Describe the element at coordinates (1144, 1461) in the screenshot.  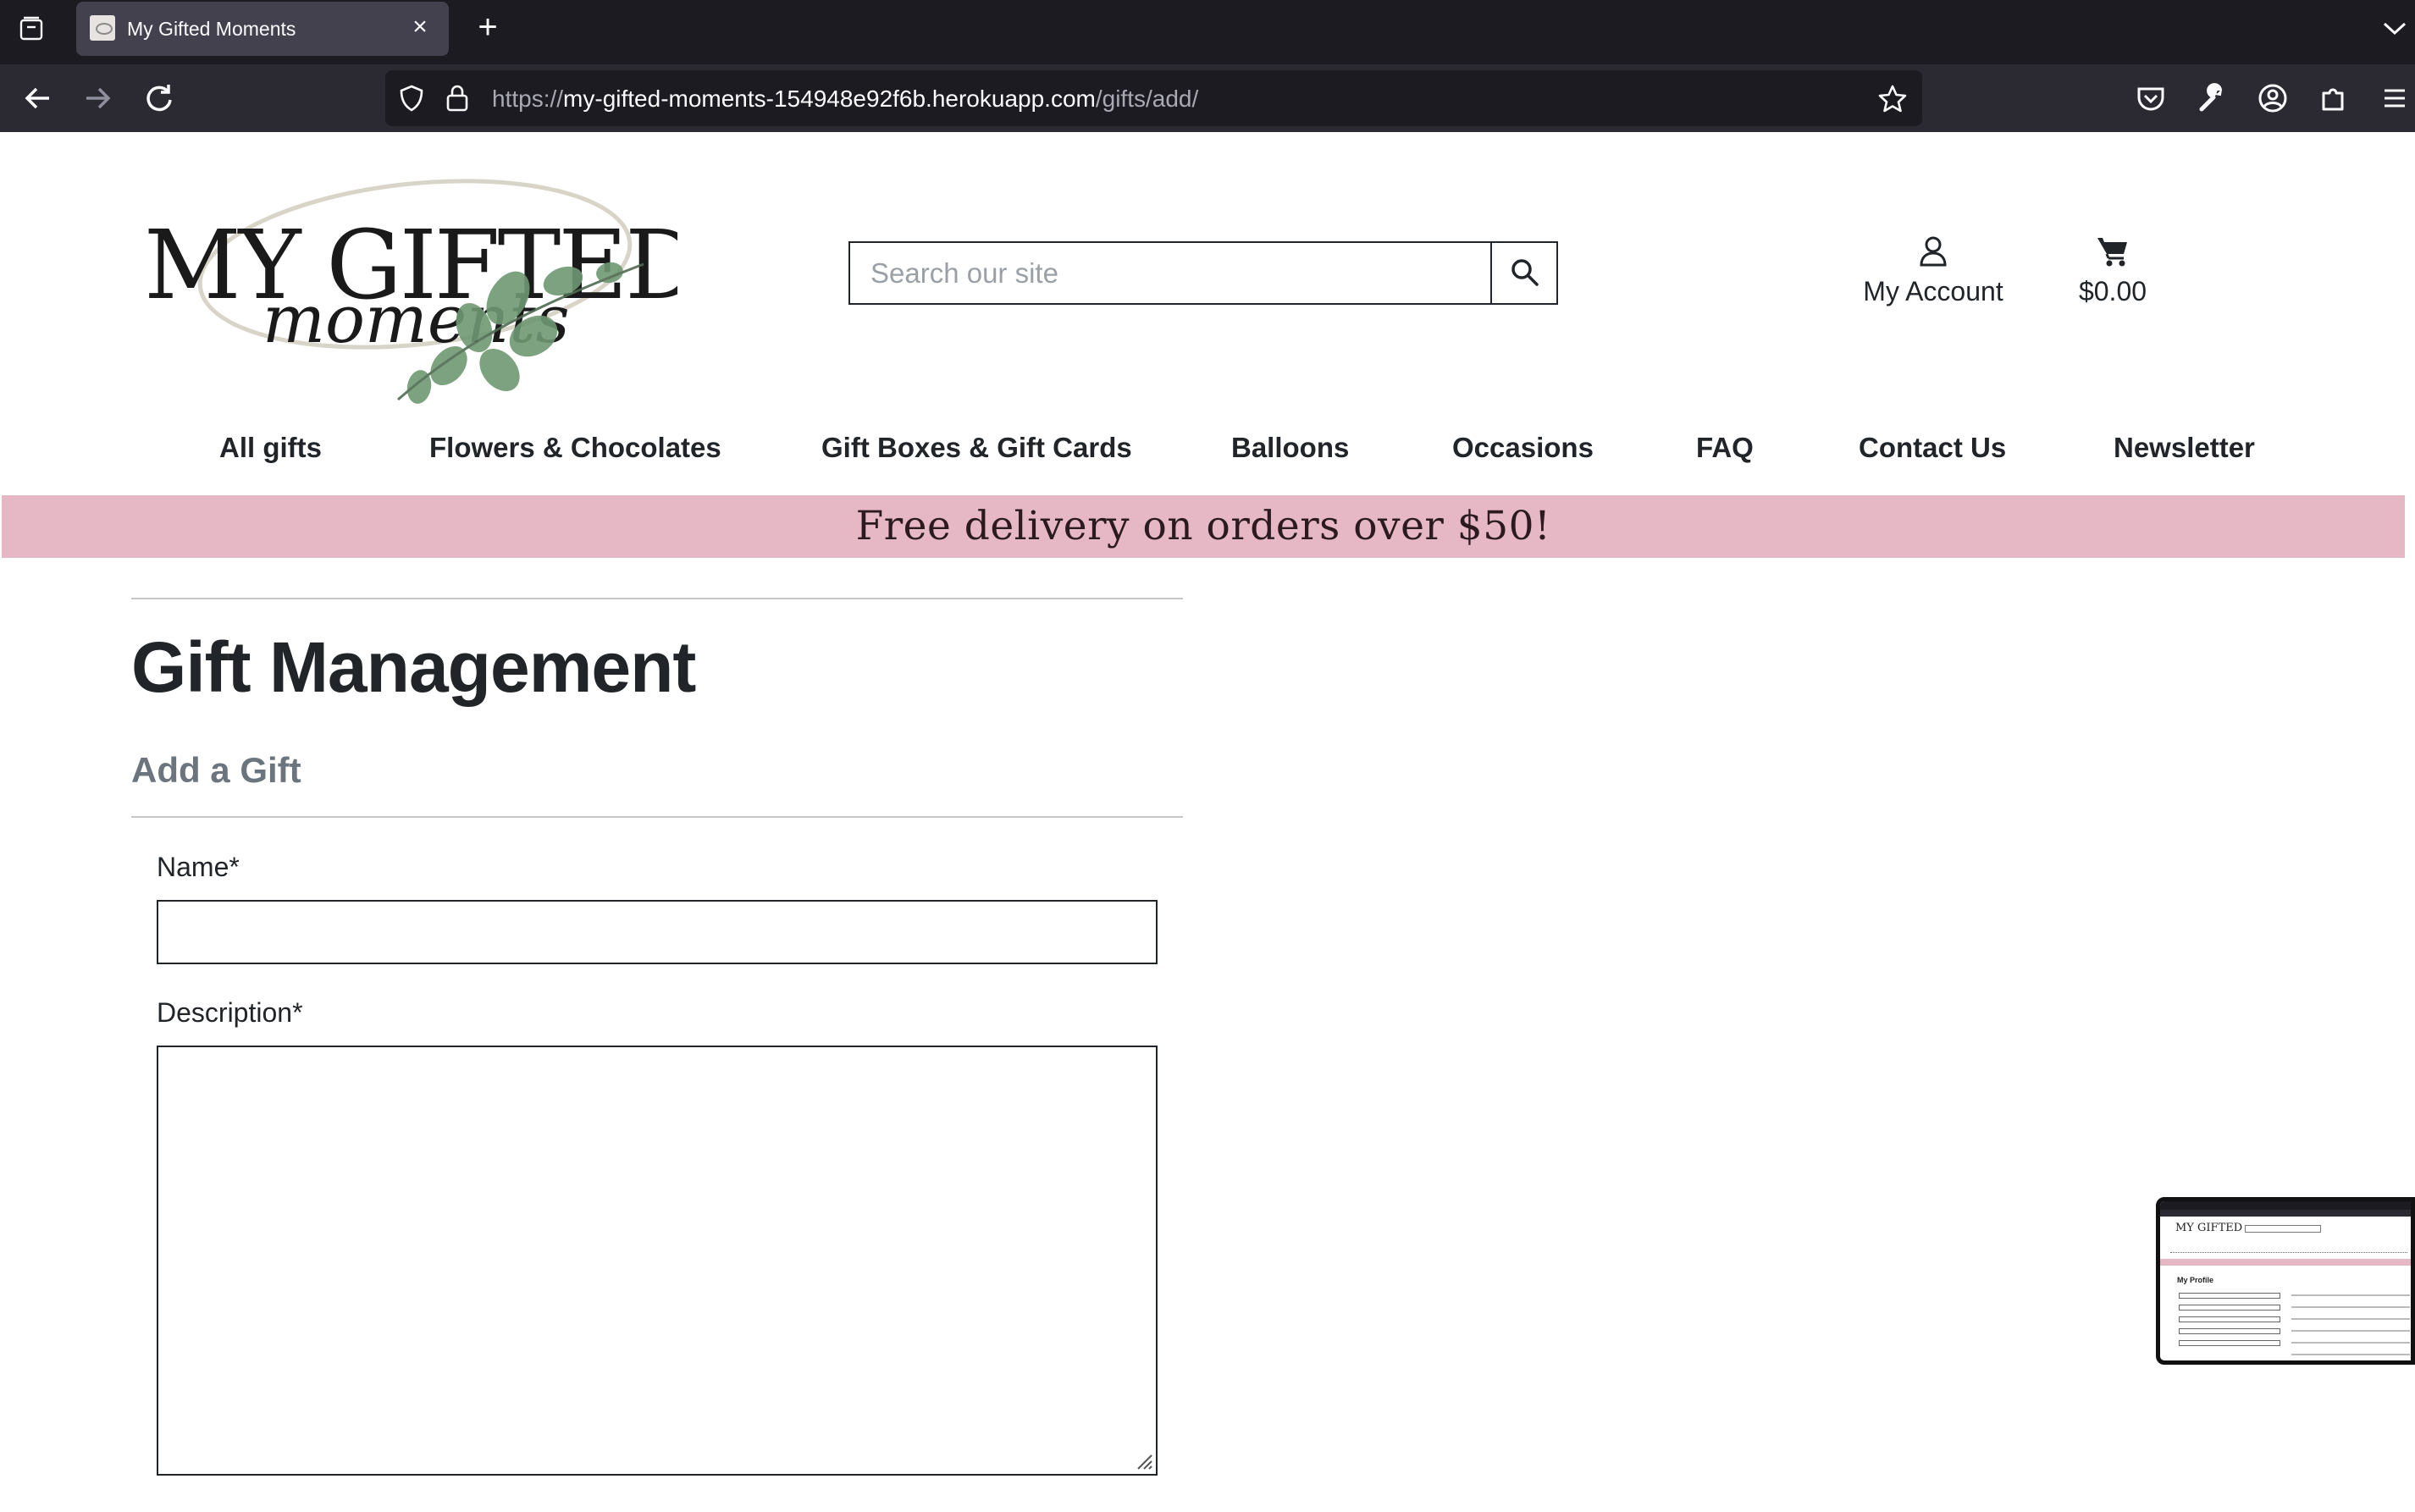
I see `textarea-resize-grip-icon` at that location.